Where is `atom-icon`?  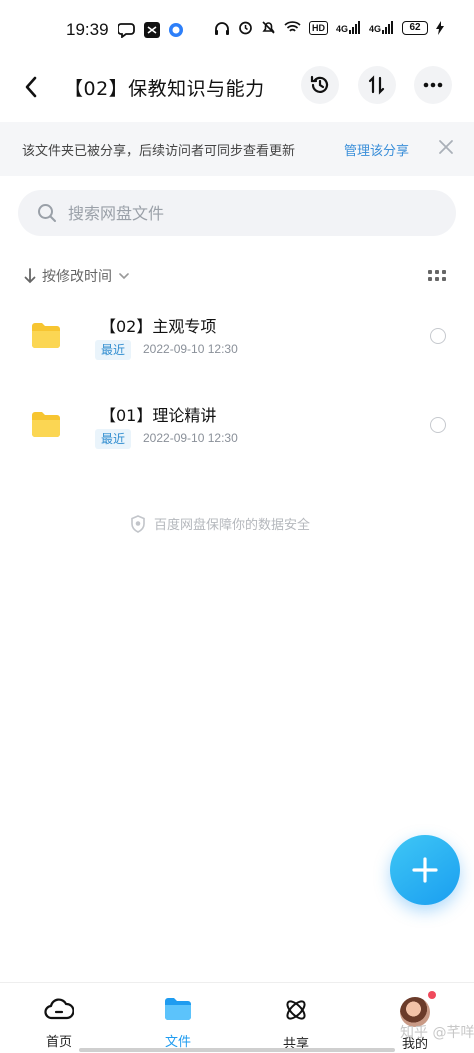 atom-icon is located at coordinates (296, 1010).